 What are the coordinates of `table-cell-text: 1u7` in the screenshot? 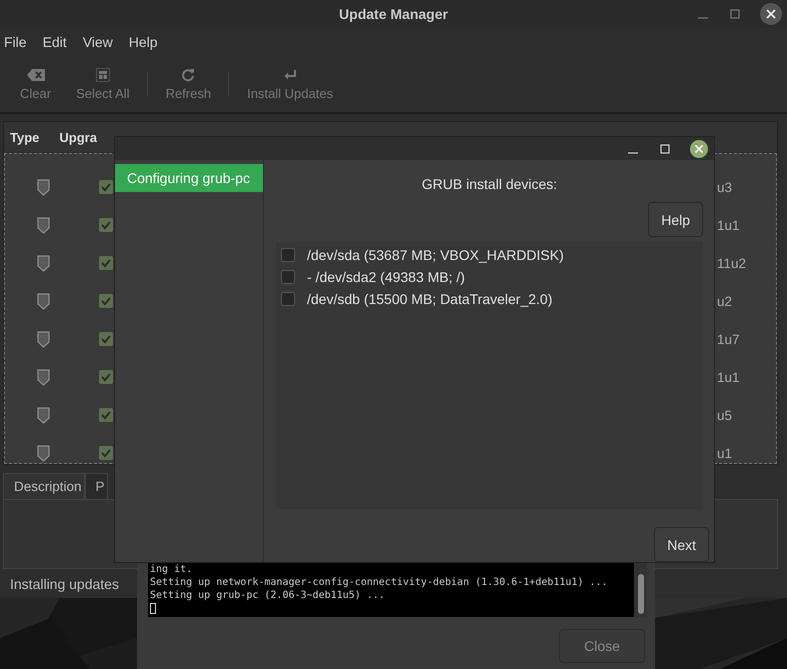 It's located at (729, 339).